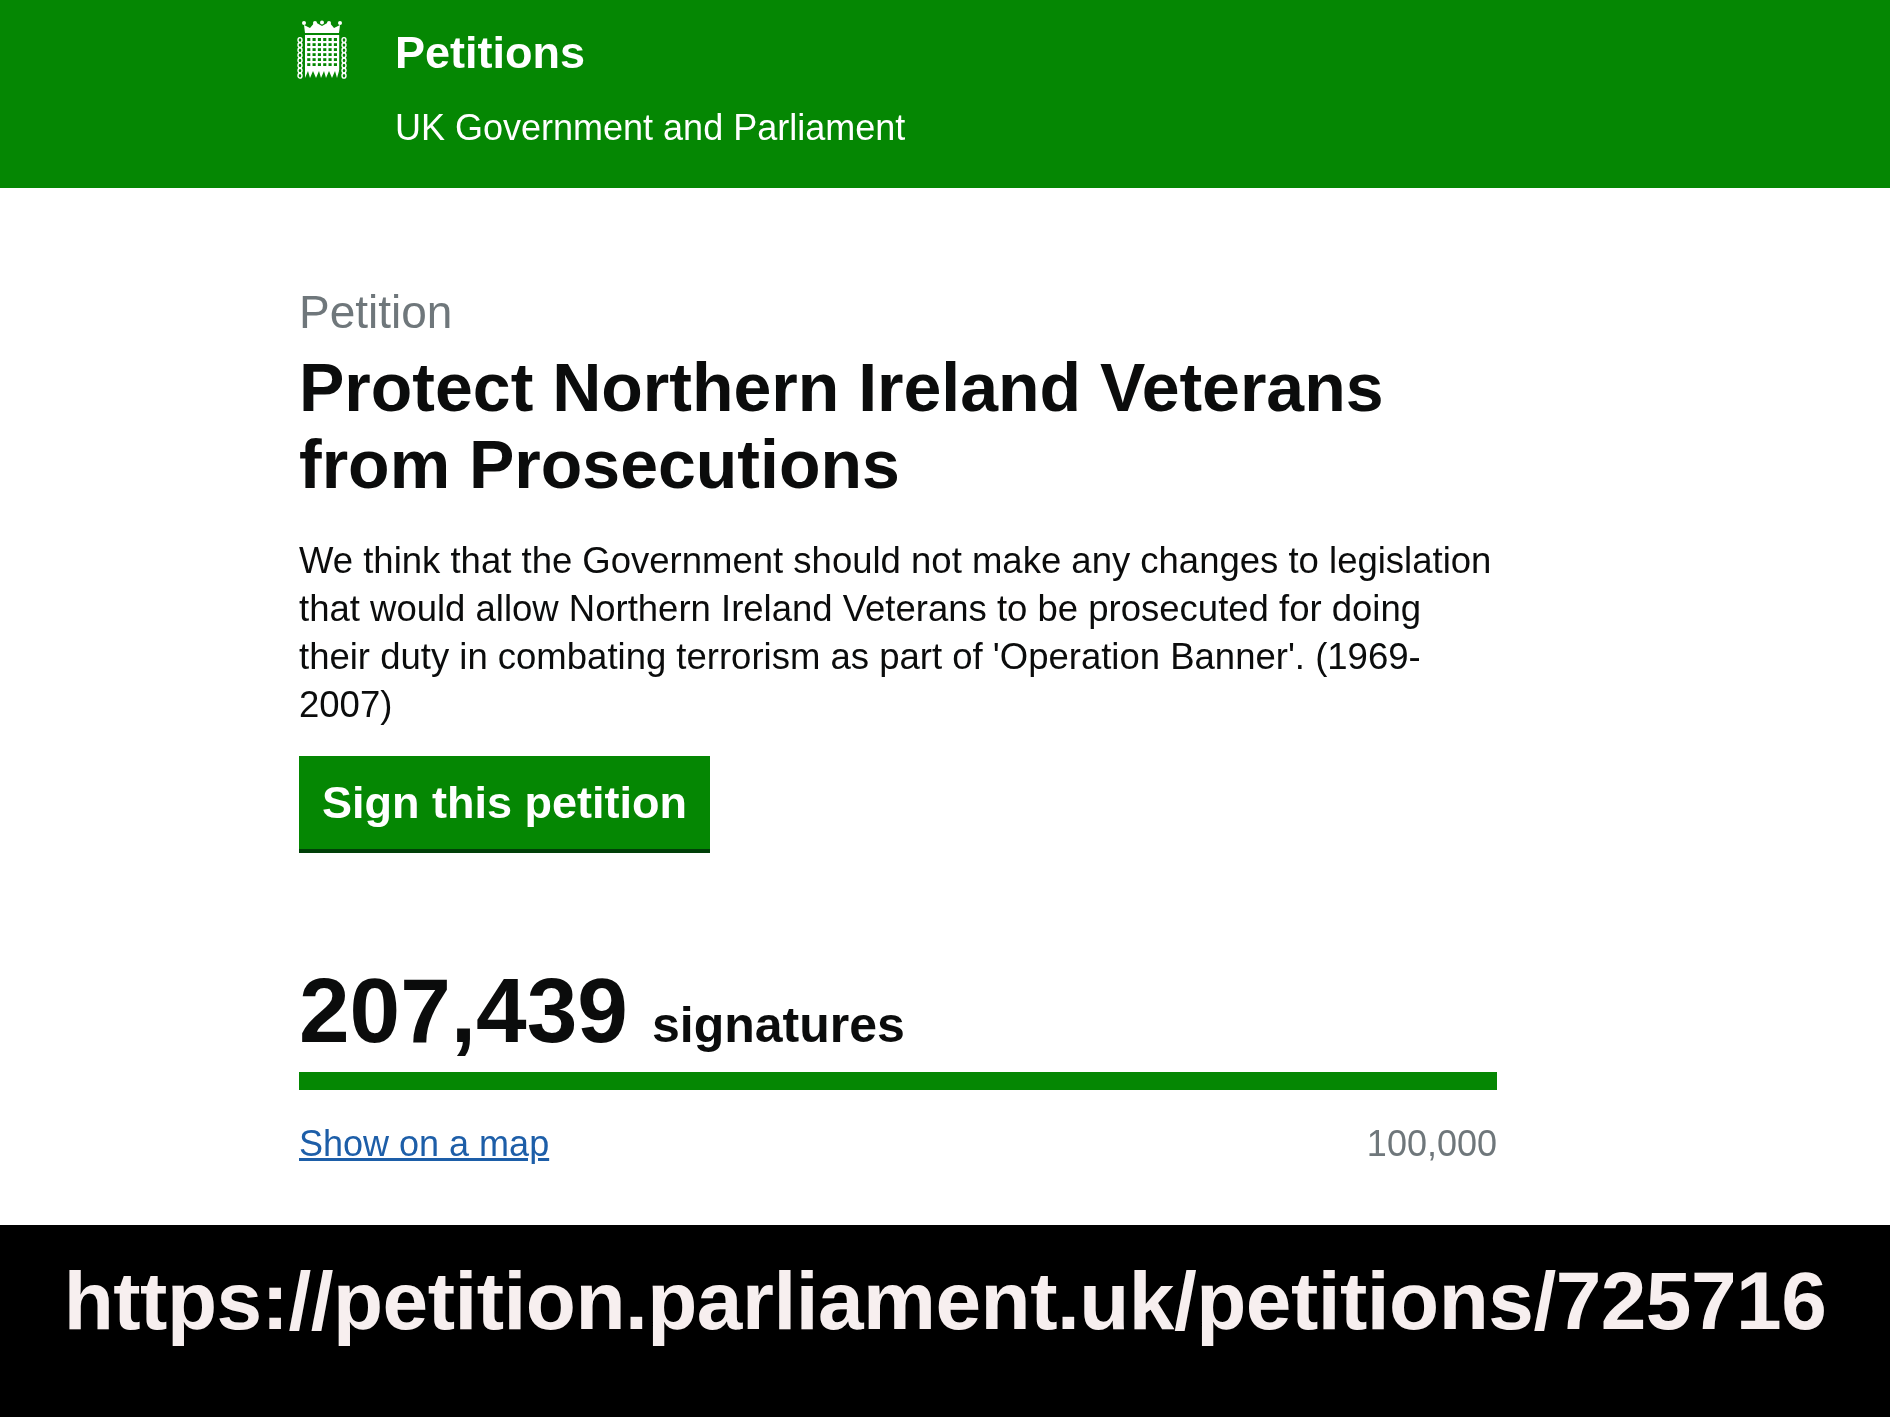 Image resolution: width=1890 pixels, height=1417 pixels. What do you see at coordinates (896, 633) in the screenshot?
I see `petition-description: We think that the Government should not make any changes to legislation that would allow Northern Ireland Veterans to be prosecuted for doing their duty in combating terrorism as part of 'Operation Banner'. (1969-2007)` at bounding box center [896, 633].